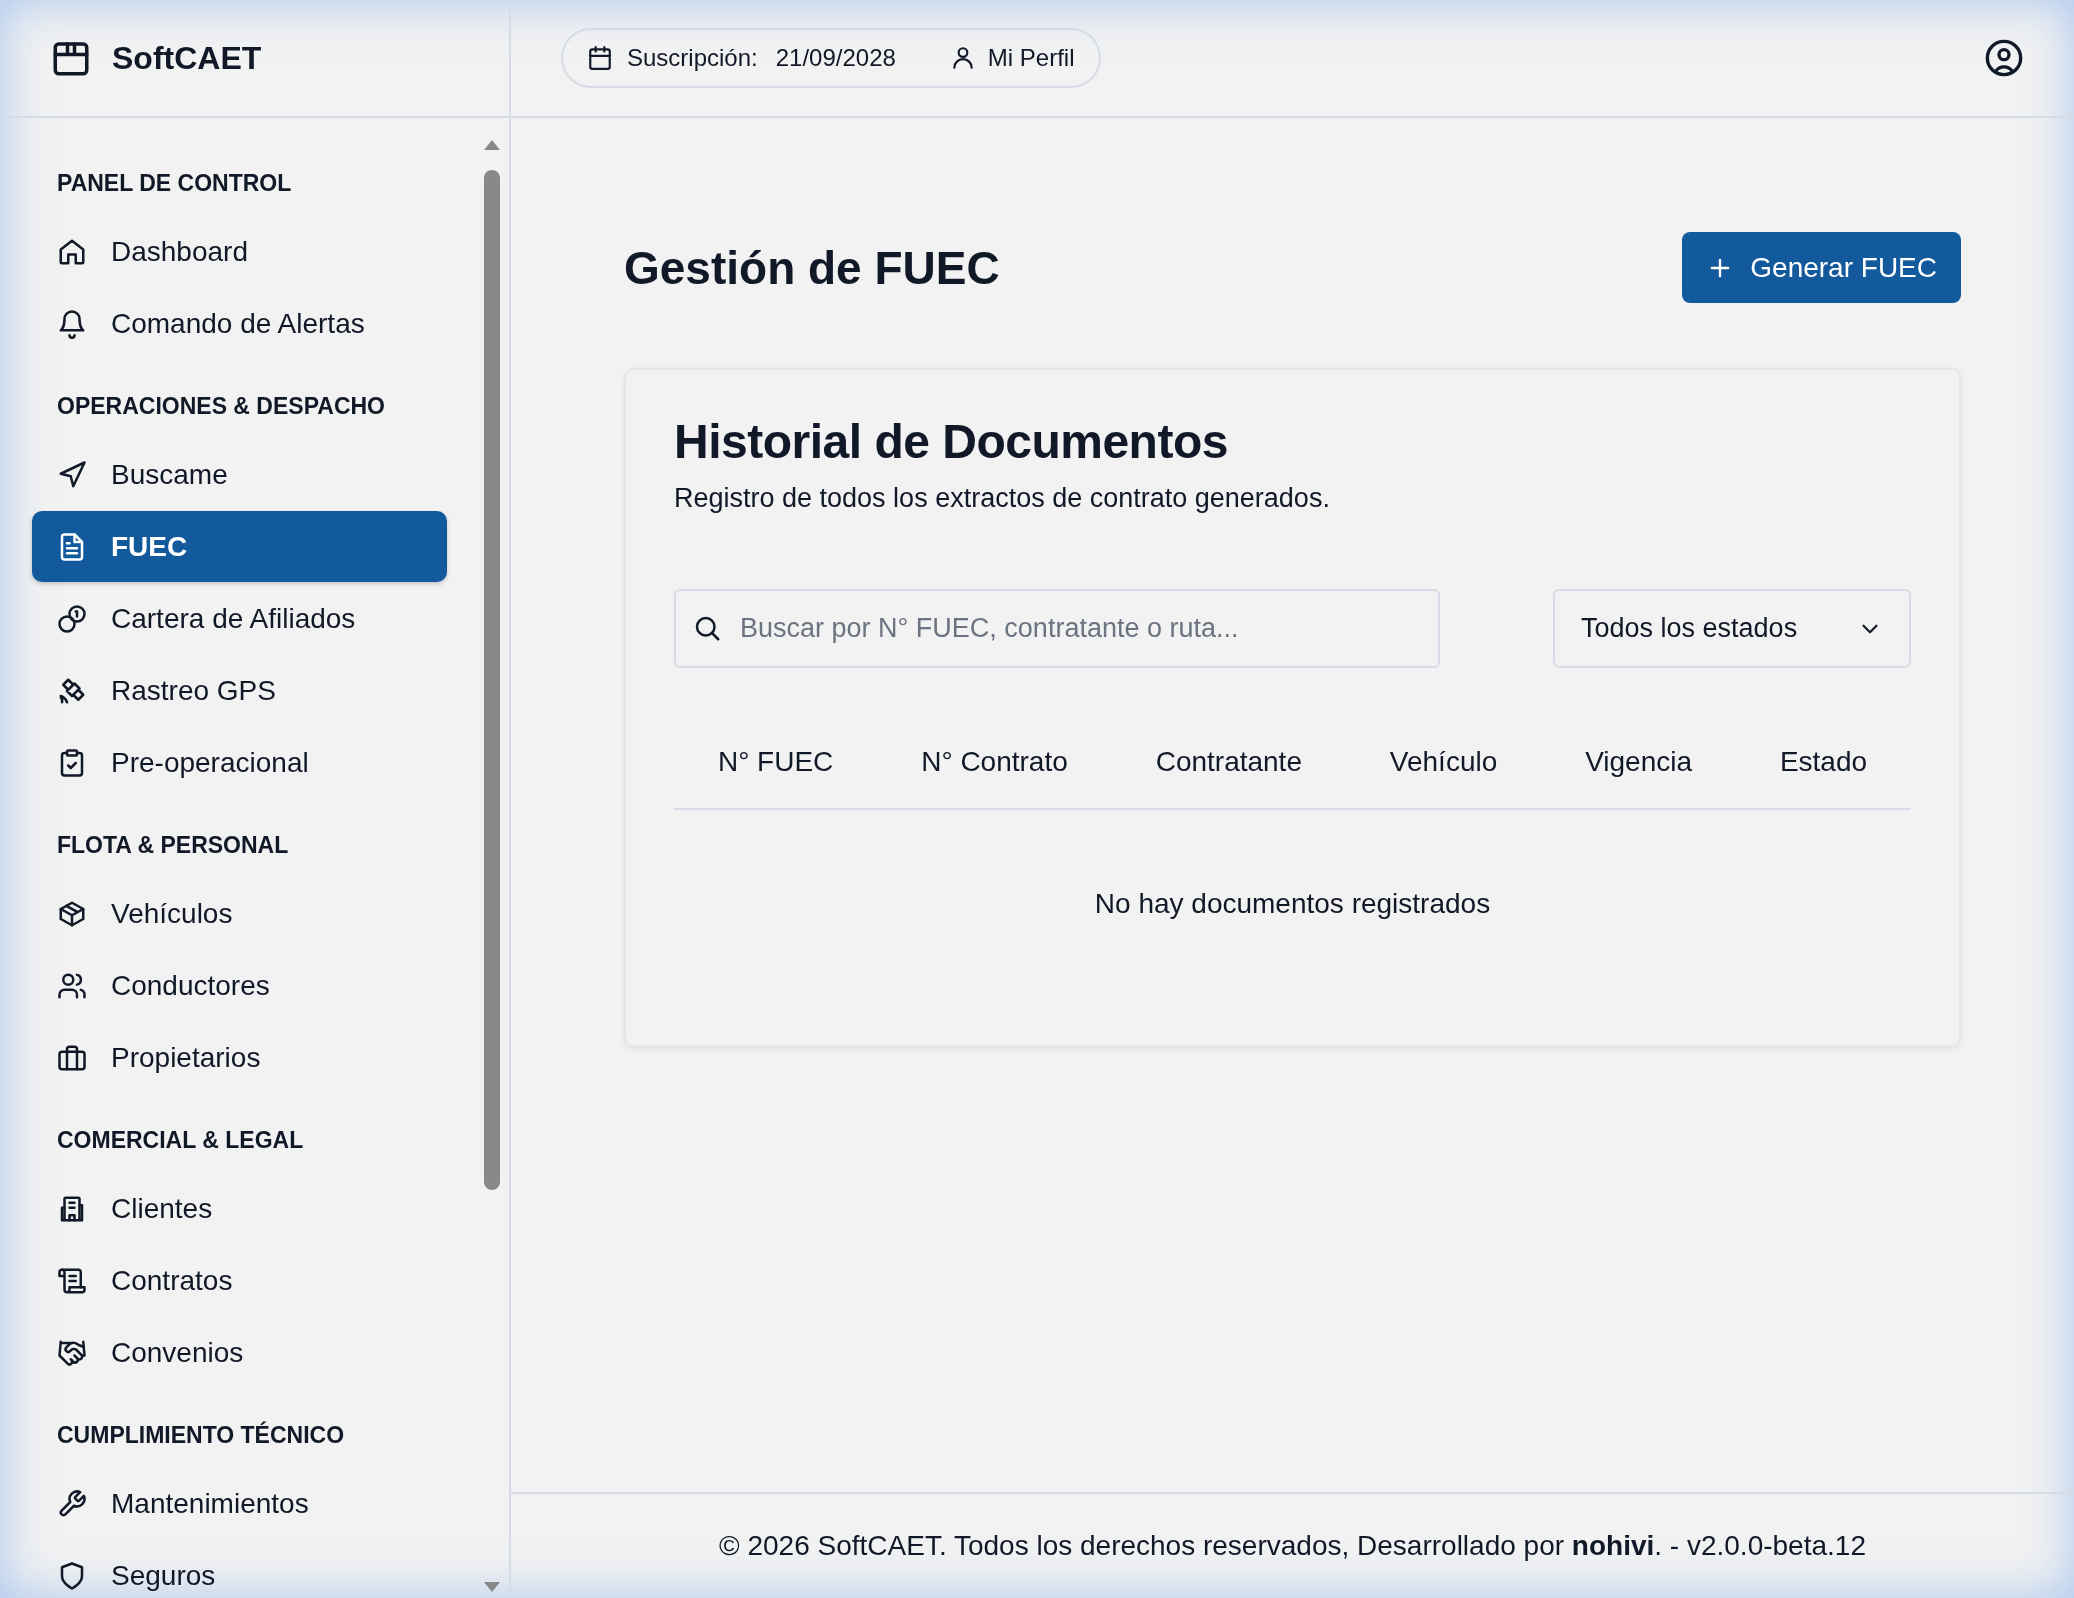 The height and width of the screenshot is (1598, 2074). What do you see at coordinates (1639, 762) in the screenshot?
I see `column-header: Vigencia` at bounding box center [1639, 762].